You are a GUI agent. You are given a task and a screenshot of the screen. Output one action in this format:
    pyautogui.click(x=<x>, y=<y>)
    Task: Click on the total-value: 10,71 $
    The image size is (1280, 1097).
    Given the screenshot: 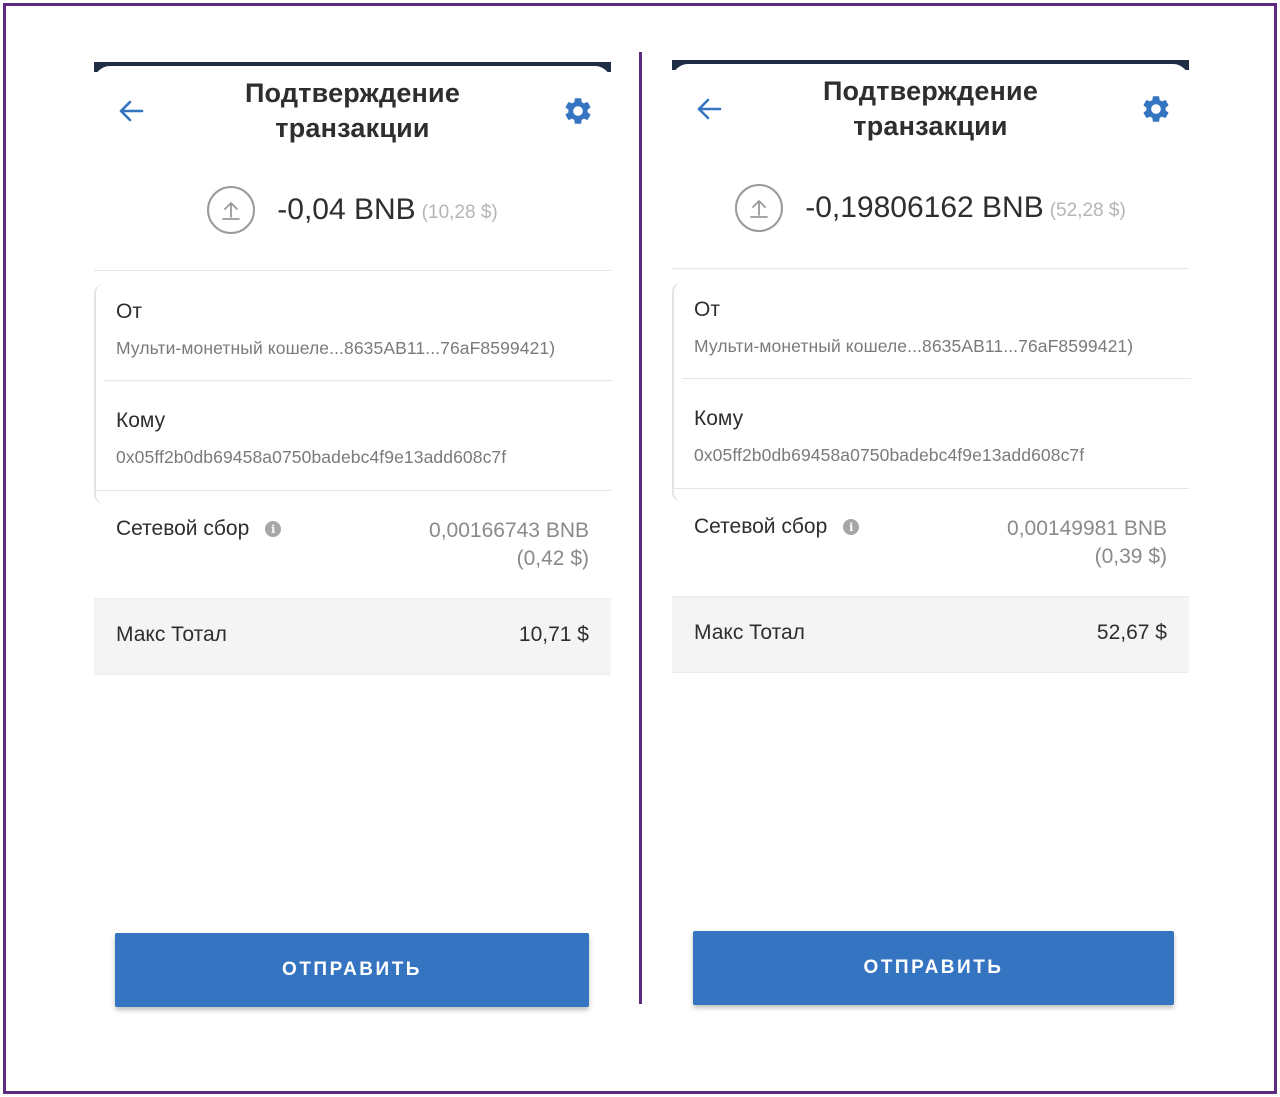 What is the action you would take?
    pyautogui.click(x=553, y=634)
    